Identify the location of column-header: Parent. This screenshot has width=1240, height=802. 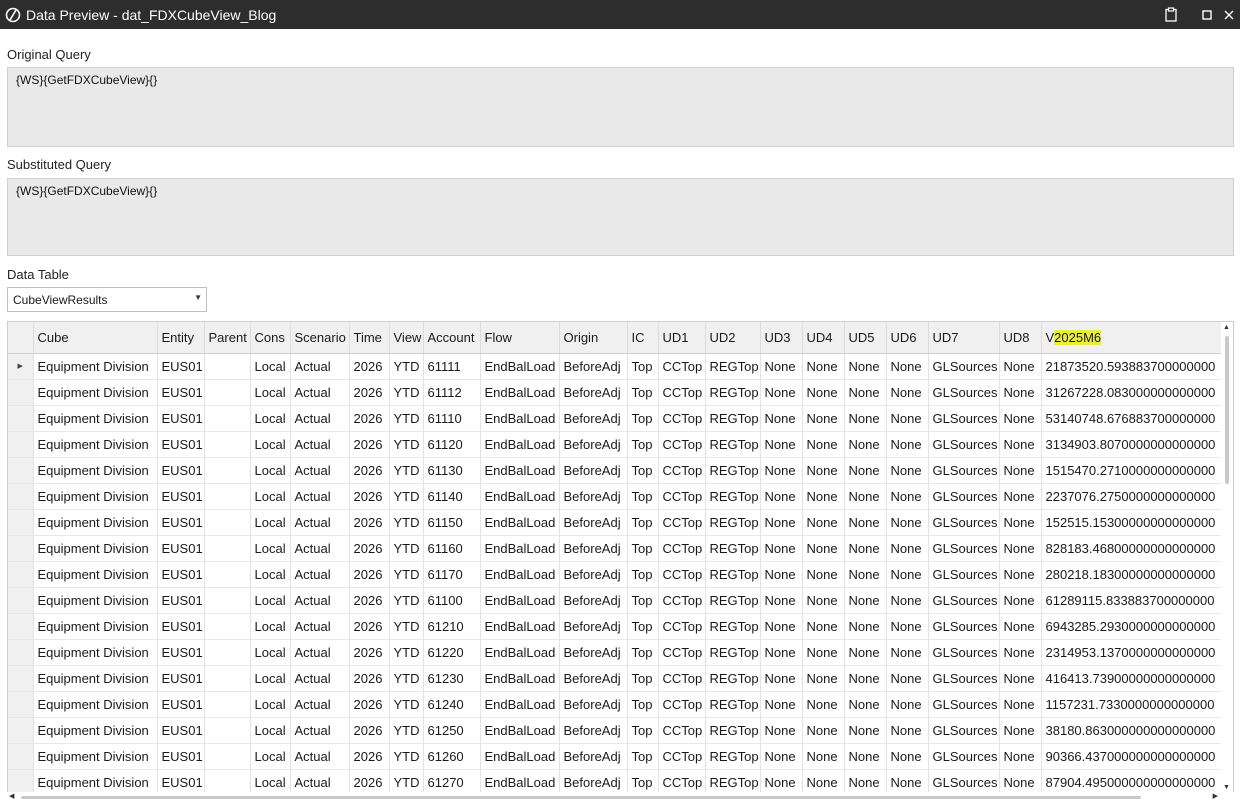
(227, 338).